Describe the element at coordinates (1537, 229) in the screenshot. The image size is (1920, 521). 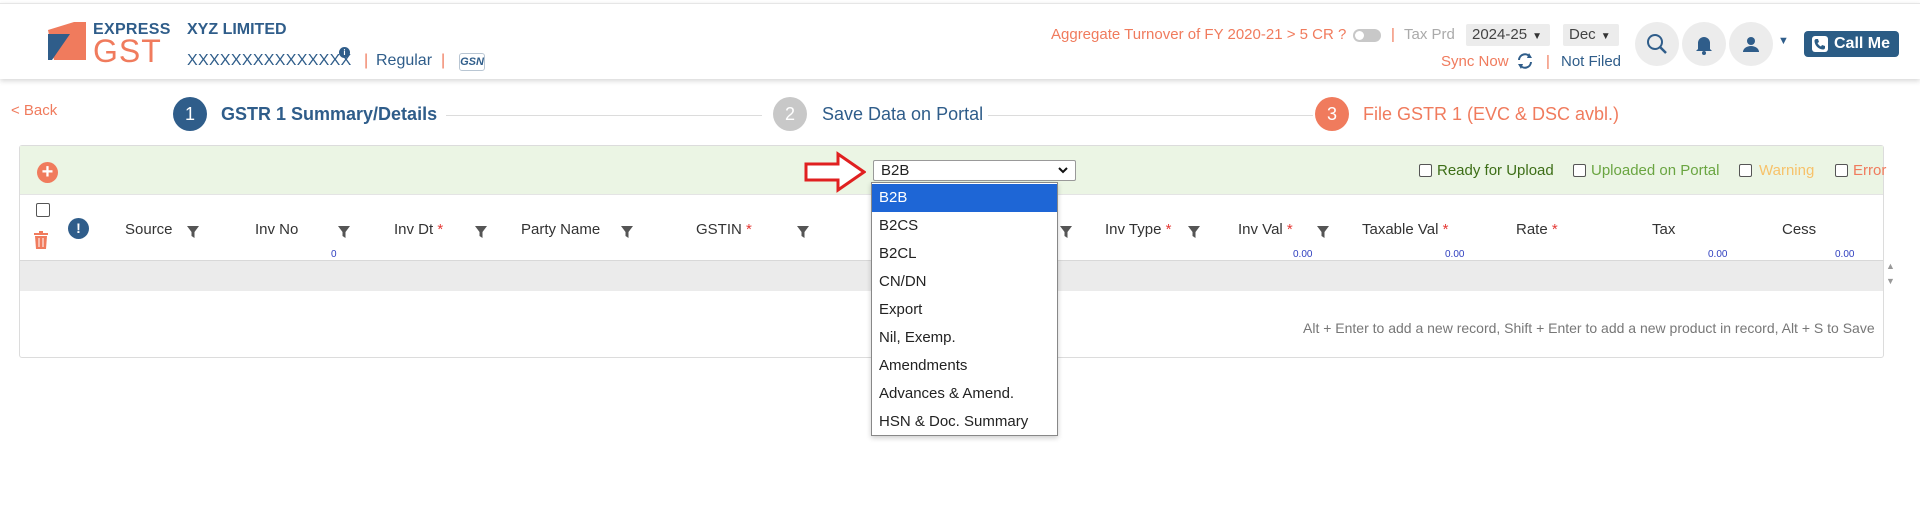
I see `column-header-rate: Rate *` at that location.